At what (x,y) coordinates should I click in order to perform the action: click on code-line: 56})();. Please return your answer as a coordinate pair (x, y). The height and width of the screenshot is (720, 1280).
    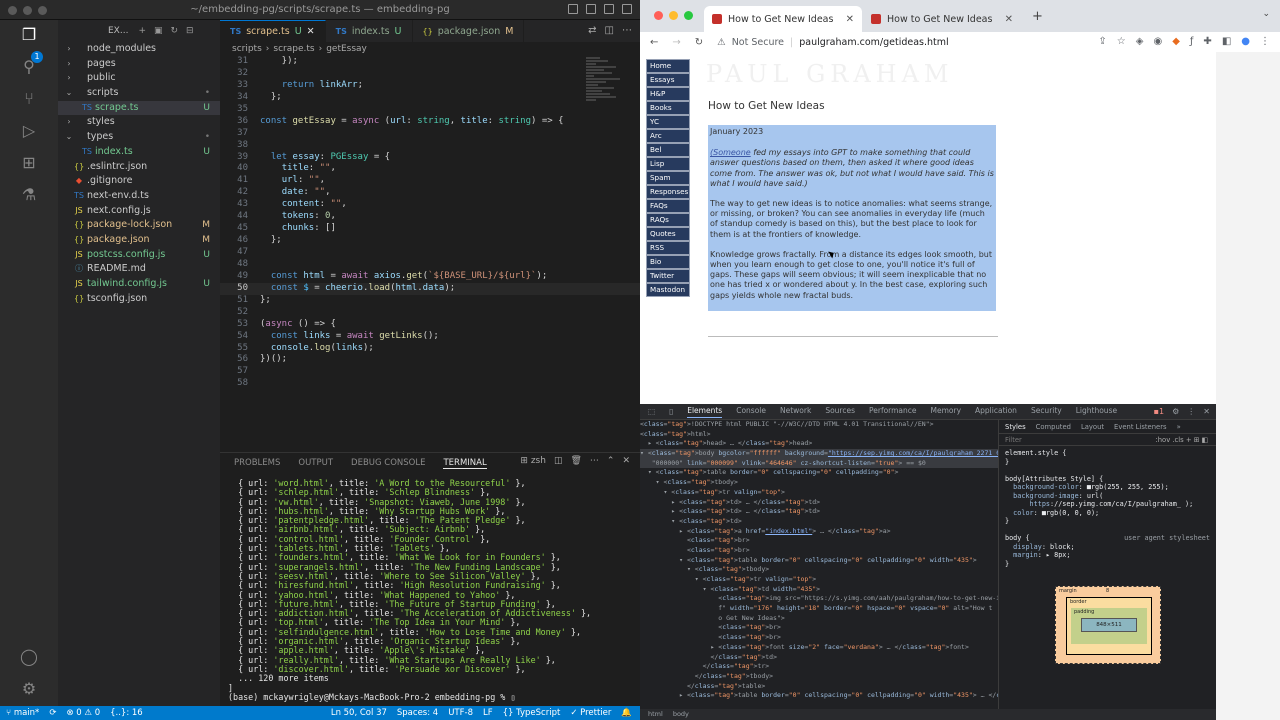
    Looking at the image, I should click on (430, 360).